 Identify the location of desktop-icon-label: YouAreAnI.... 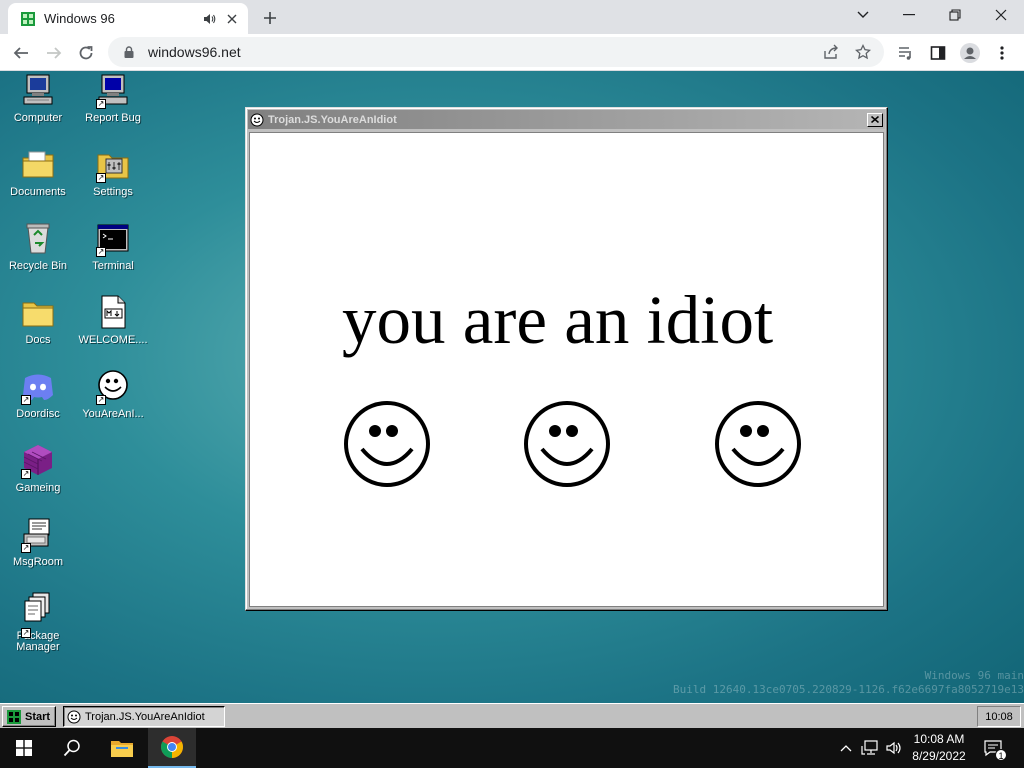
(113, 414).